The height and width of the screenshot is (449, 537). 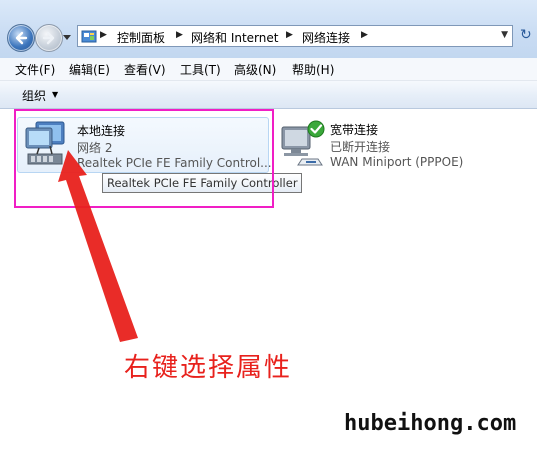 I want to click on watermark: hubeihong.com, so click(x=430, y=423).